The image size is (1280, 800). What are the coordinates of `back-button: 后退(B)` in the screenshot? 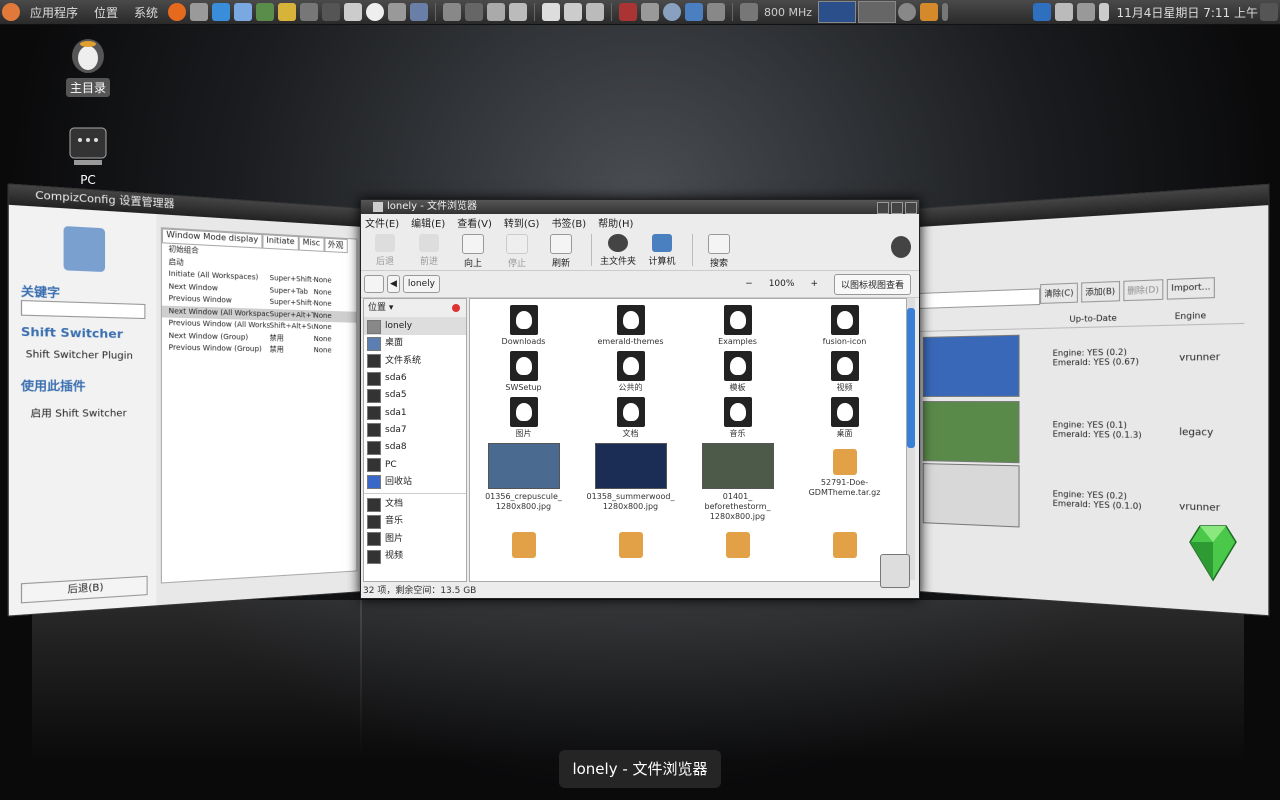 It's located at (84, 589).